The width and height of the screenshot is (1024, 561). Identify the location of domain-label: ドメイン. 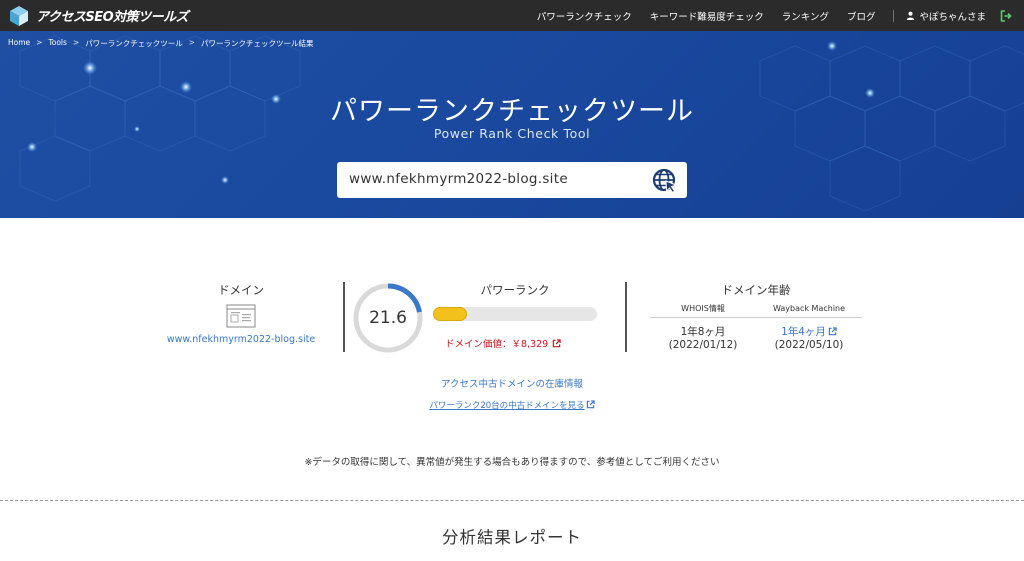
(241, 290).